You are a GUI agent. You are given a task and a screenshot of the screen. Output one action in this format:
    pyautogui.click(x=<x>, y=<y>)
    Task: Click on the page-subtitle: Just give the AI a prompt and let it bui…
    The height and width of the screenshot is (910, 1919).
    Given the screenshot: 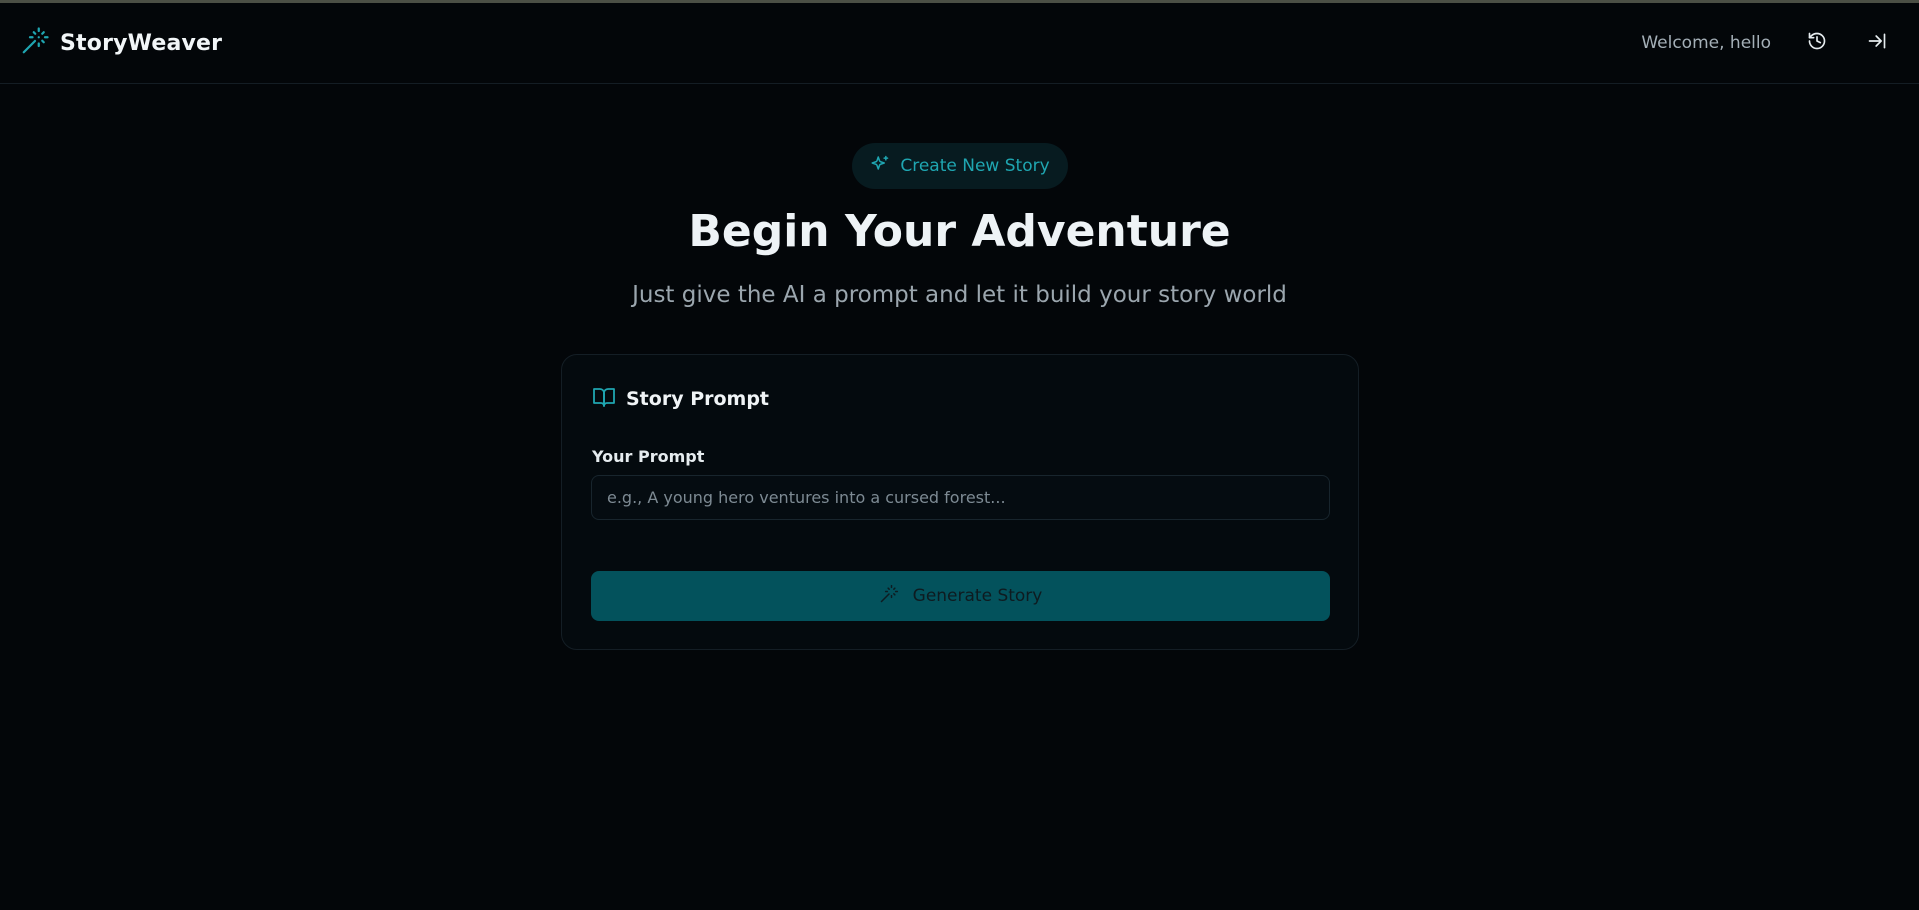 What is the action you would take?
    pyautogui.click(x=959, y=295)
    